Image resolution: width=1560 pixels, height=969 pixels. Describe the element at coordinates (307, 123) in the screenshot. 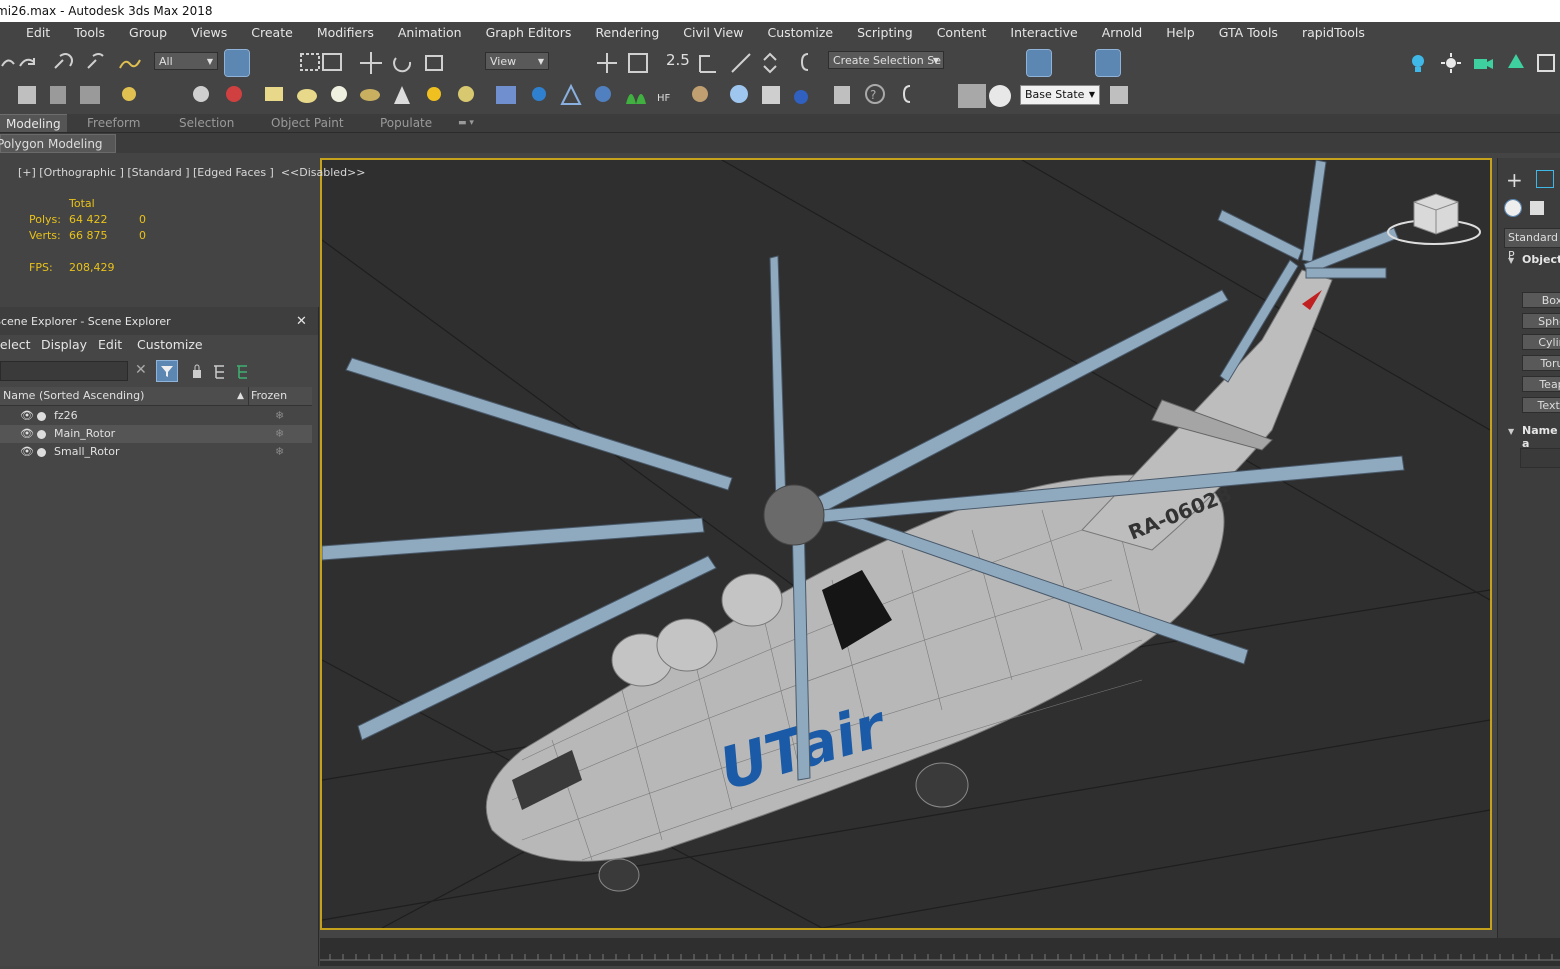

I see `tab-object-paint: Object Paint` at that location.